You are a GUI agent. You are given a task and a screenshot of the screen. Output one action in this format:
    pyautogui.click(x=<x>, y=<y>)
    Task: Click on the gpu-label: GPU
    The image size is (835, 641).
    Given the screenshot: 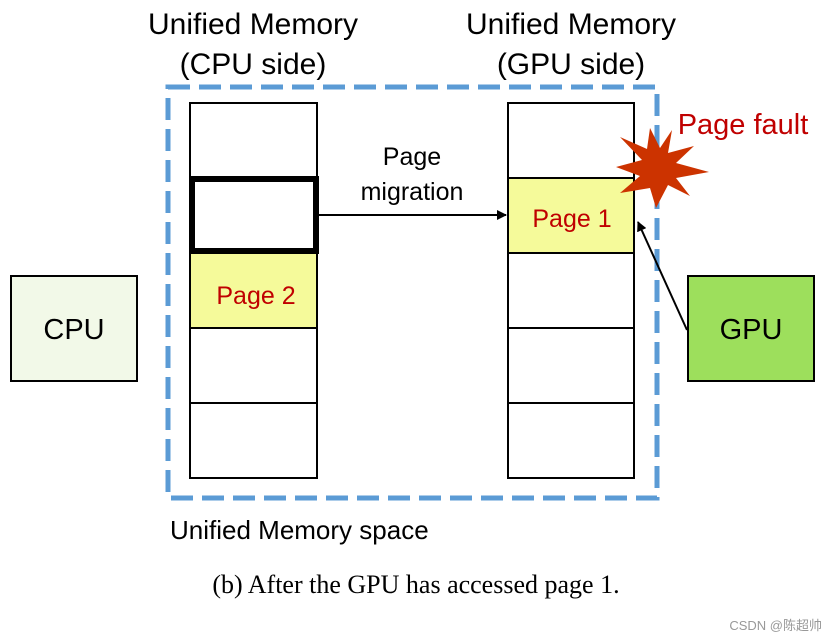 What is the action you would take?
    pyautogui.click(x=751, y=330)
    